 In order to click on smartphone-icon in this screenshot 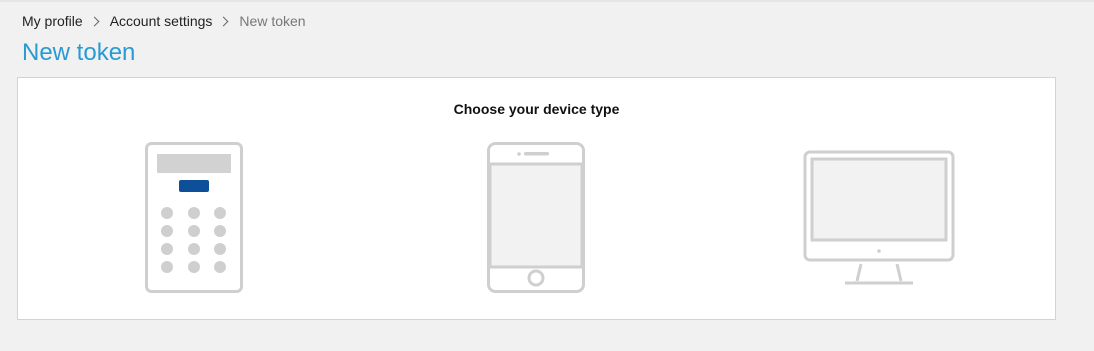, I will do `click(536, 217)`.